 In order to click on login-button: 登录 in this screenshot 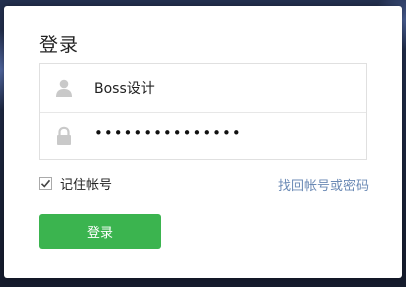, I will do `click(100, 231)`.